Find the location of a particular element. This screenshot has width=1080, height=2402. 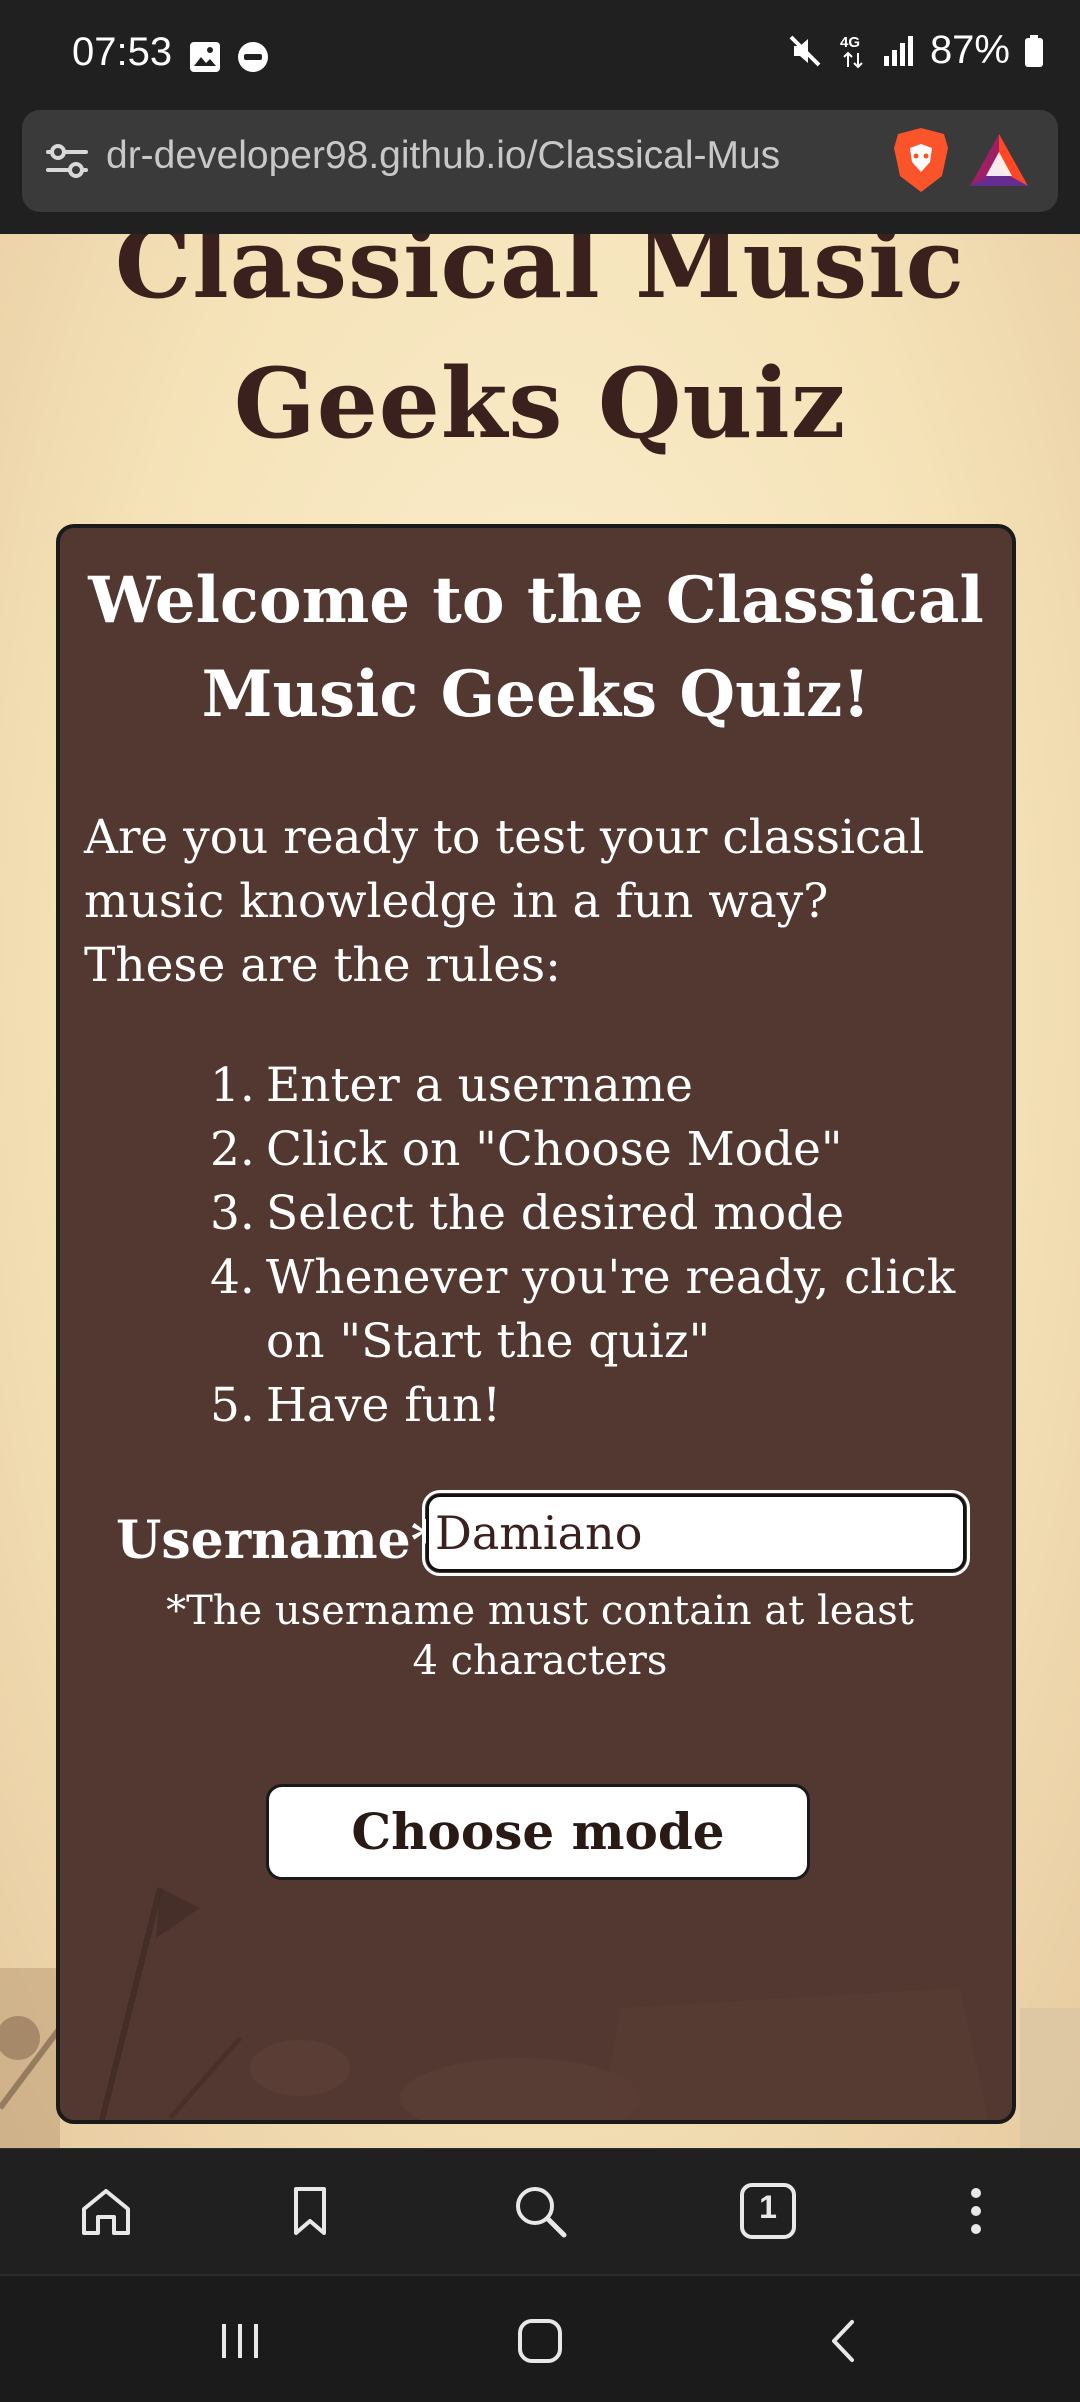

home-nav-icon is located at coordinates (540, 2341).